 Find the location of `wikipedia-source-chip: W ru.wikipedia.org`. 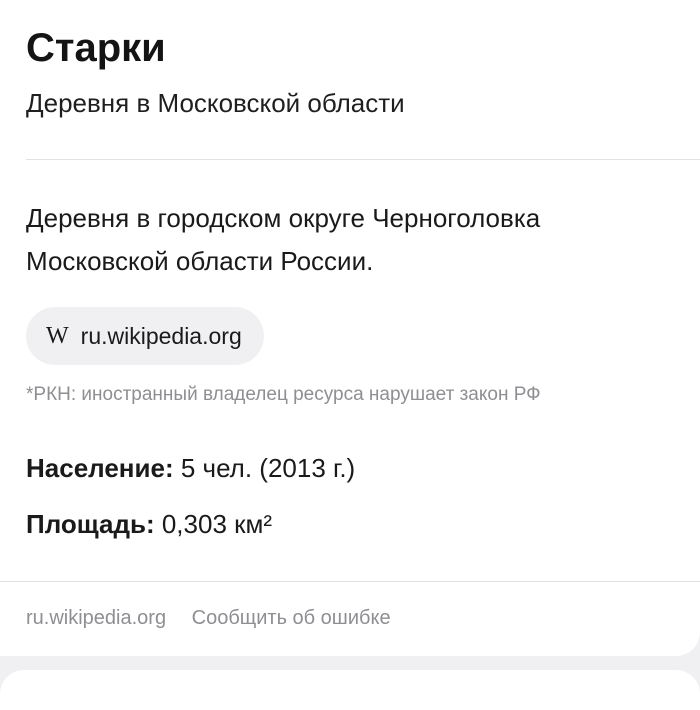

wikipedia-source-chip: W ru.wikipedia.org is located at coordinates (145, 336).